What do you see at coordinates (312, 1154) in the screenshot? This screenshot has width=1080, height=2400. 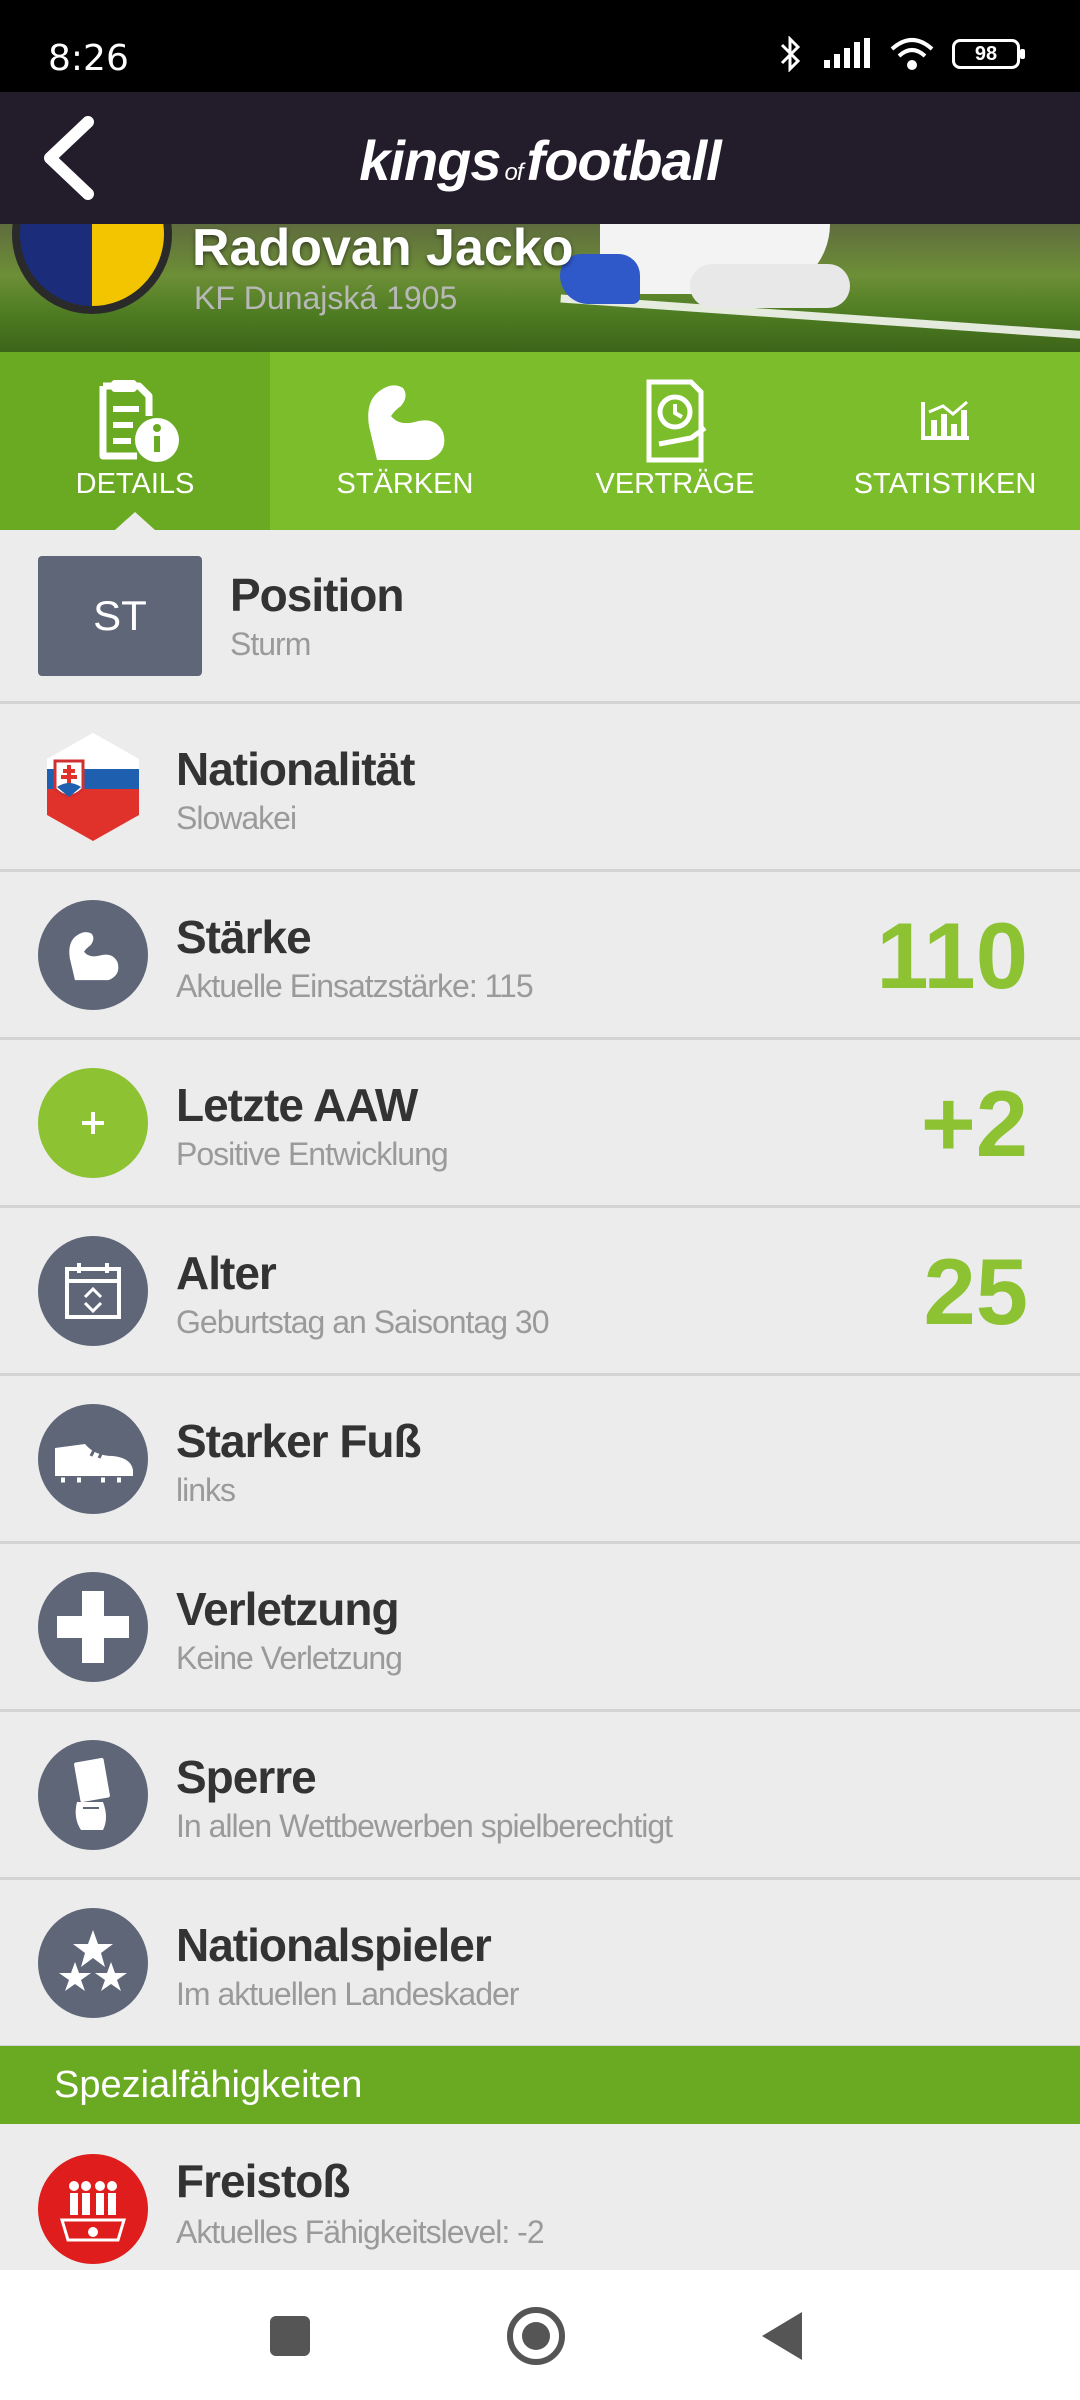 I see `row-subtitle: Positive Entwicklung` at bounding box center [312, 1154].